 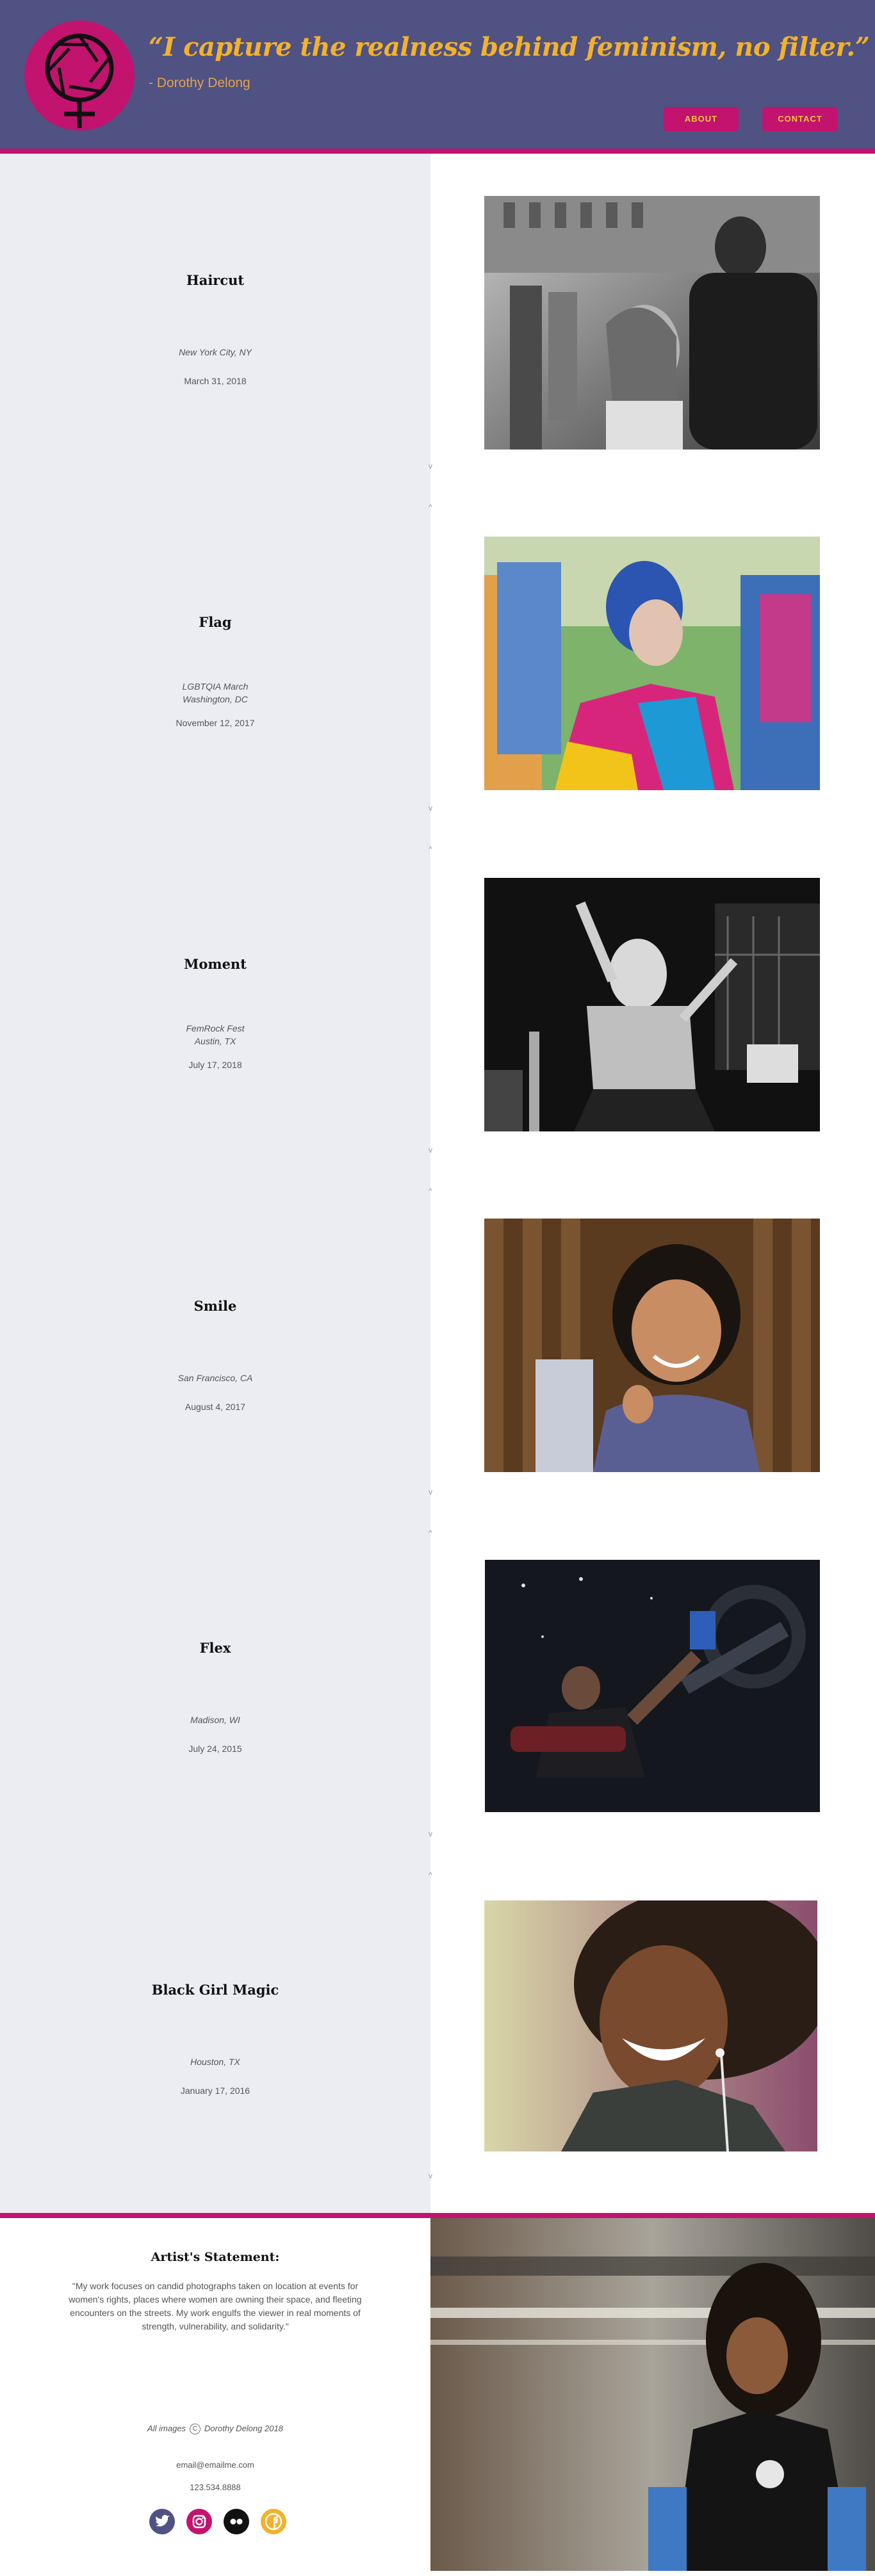 What do you see at coordinates (215, 1378) in the screenshot?
I see `entry-location: San Francisco, CA` at bounding box center [215, 1378].